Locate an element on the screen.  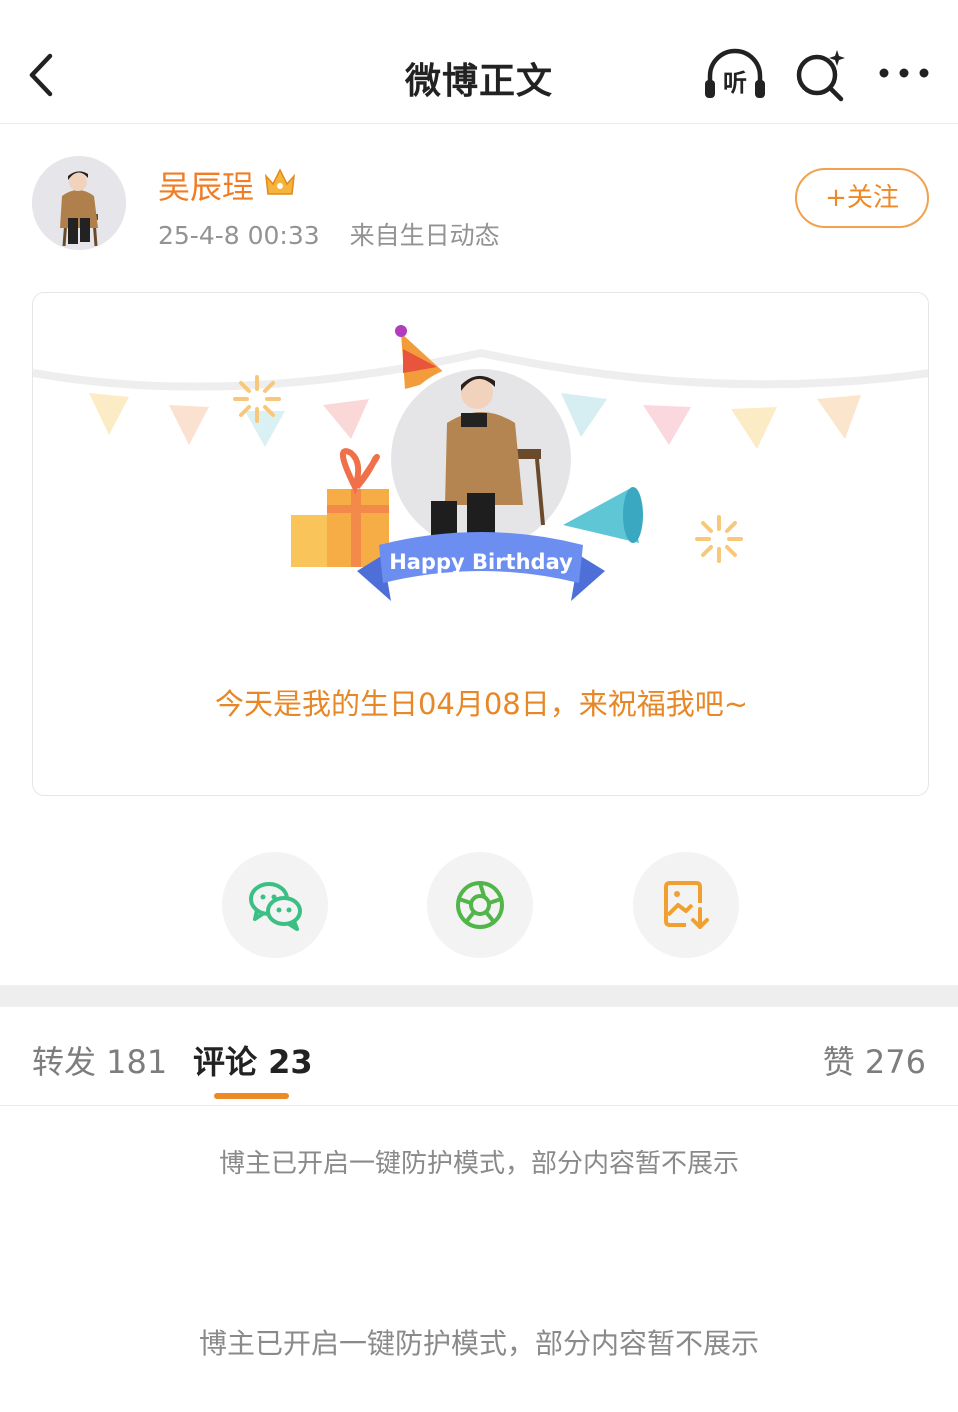
banner-text: Happy Birthday is located at coordinates (481, 562).